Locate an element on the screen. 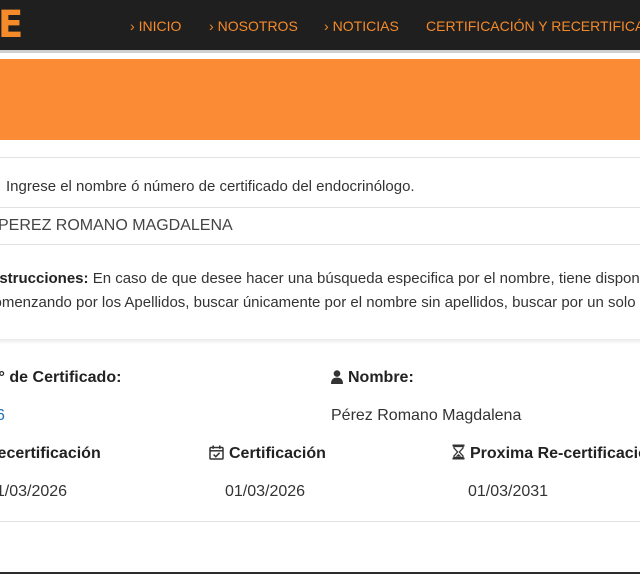 The height and width of the screenshot is (574, 640). name-label-text: Nombre: is located at coordinates (381, 377).